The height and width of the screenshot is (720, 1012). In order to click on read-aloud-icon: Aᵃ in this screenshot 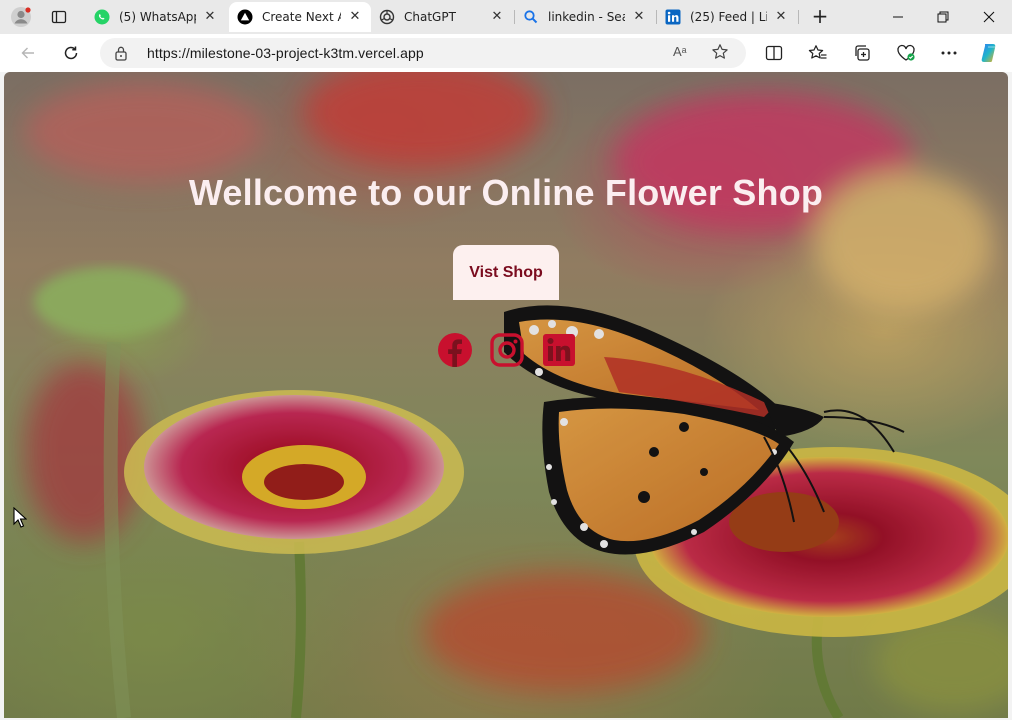, I will do `click(680, 51)`.